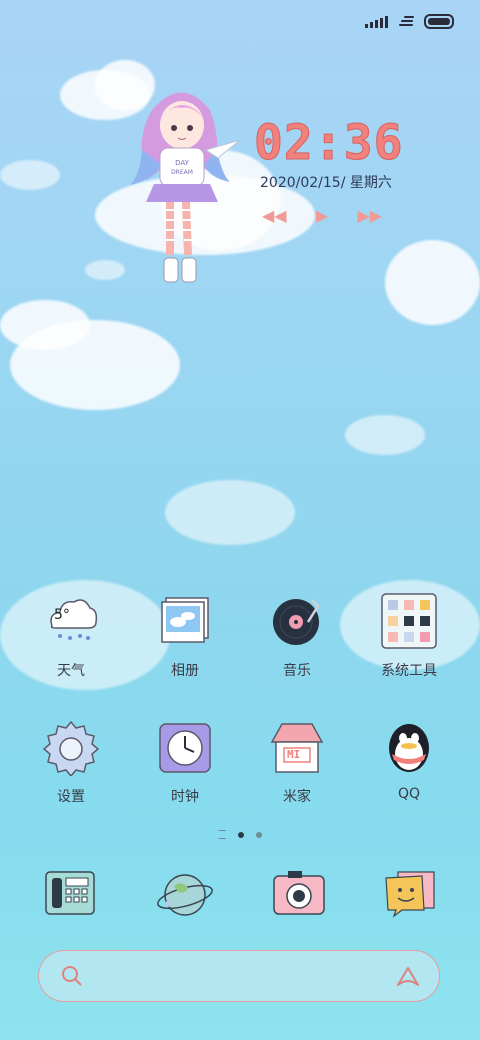 This screenshot has height=1040, width=480. I want to click on app-gallery: 相册, so click(185, 636).